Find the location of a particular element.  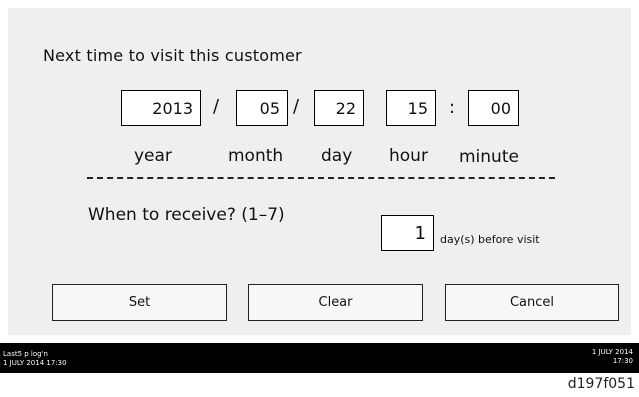

hour-label: hour is located at coordinates (408, 156).